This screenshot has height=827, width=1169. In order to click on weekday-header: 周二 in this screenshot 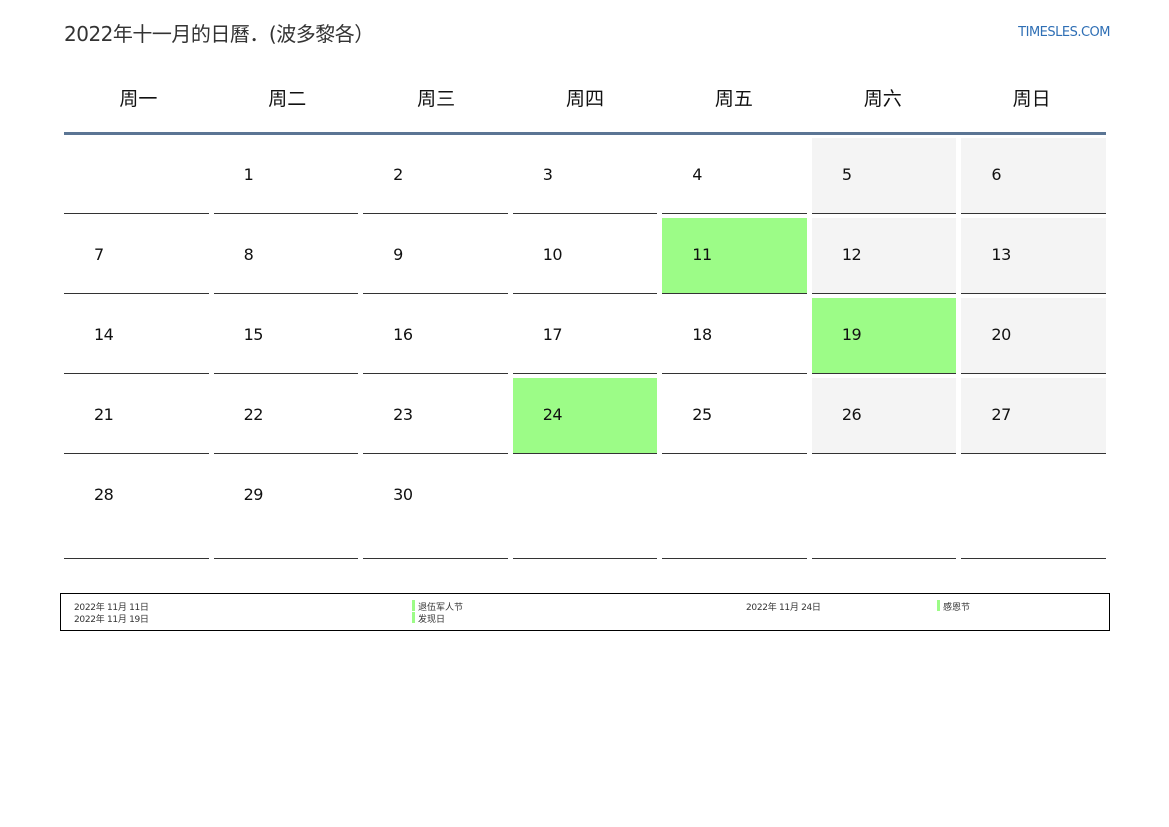, I will do `click(287, 99)`.